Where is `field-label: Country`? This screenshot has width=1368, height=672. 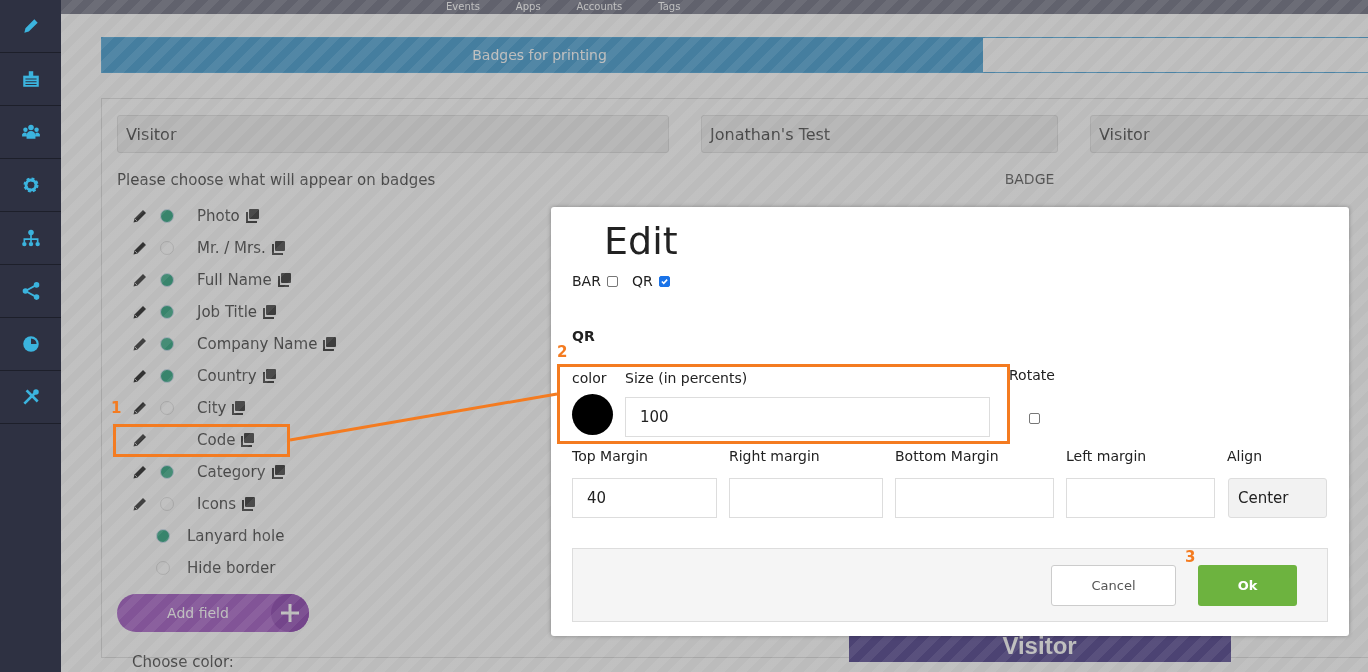 field-label: Country is located at coordinates (227, 376).